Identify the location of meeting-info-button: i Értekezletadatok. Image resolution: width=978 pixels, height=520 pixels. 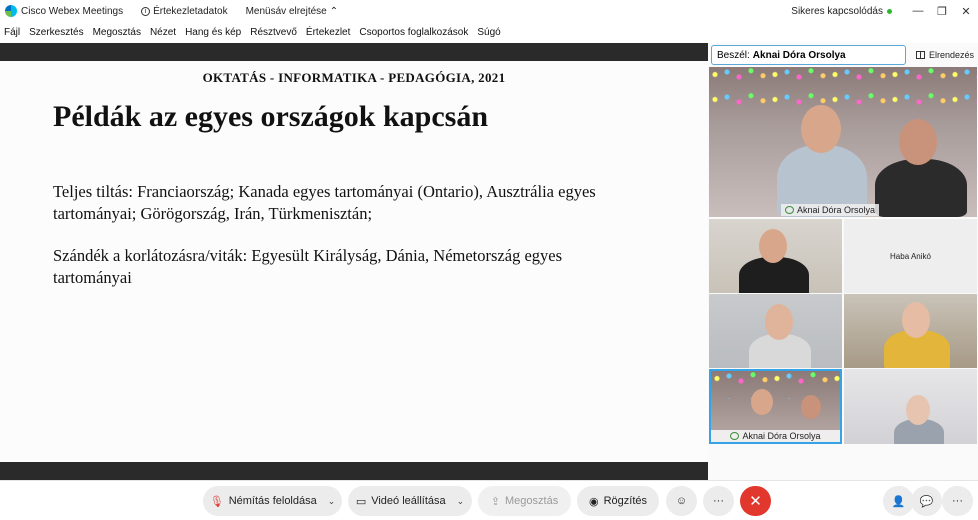
(184, 11).